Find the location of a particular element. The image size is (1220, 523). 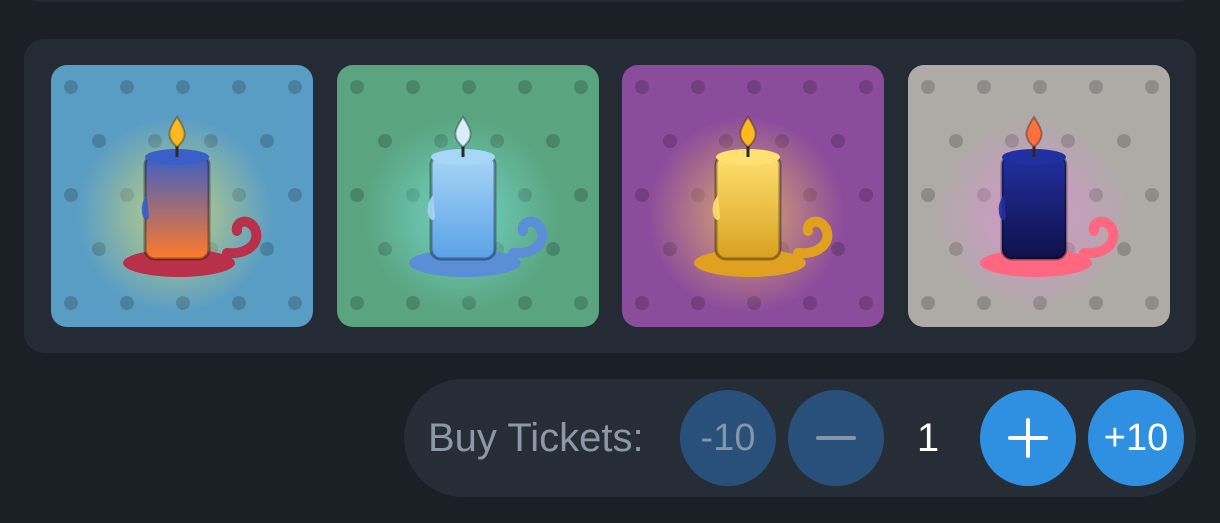

minus-ten-button: -10 is located at coordinates (728, 438).